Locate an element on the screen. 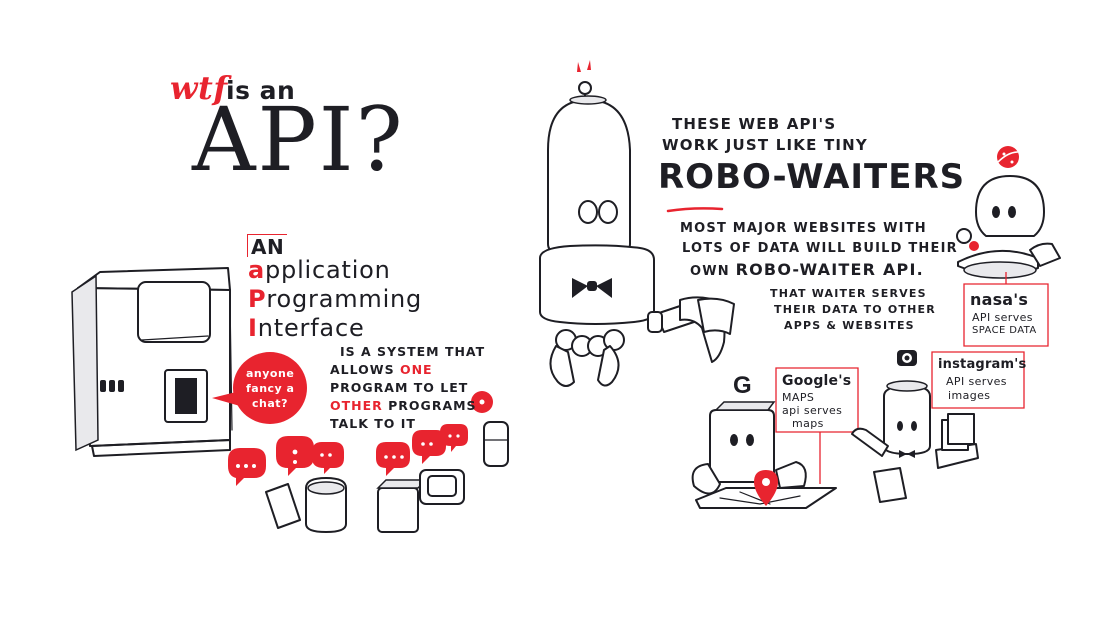 The width and height of the screenshot is (1100, 619). kiosk-machine-illustration is located at coordinates (152, 362).